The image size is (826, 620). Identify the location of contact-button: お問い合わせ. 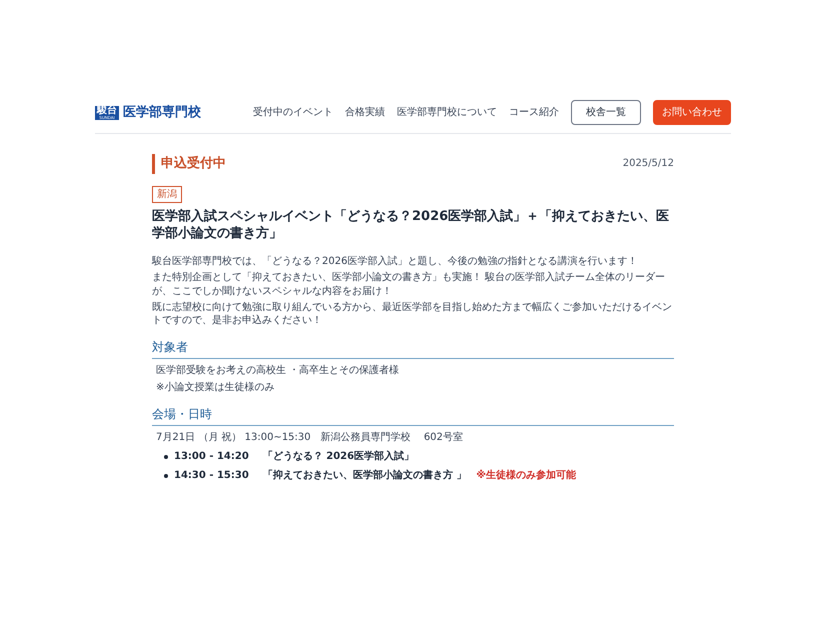
(692, 112).